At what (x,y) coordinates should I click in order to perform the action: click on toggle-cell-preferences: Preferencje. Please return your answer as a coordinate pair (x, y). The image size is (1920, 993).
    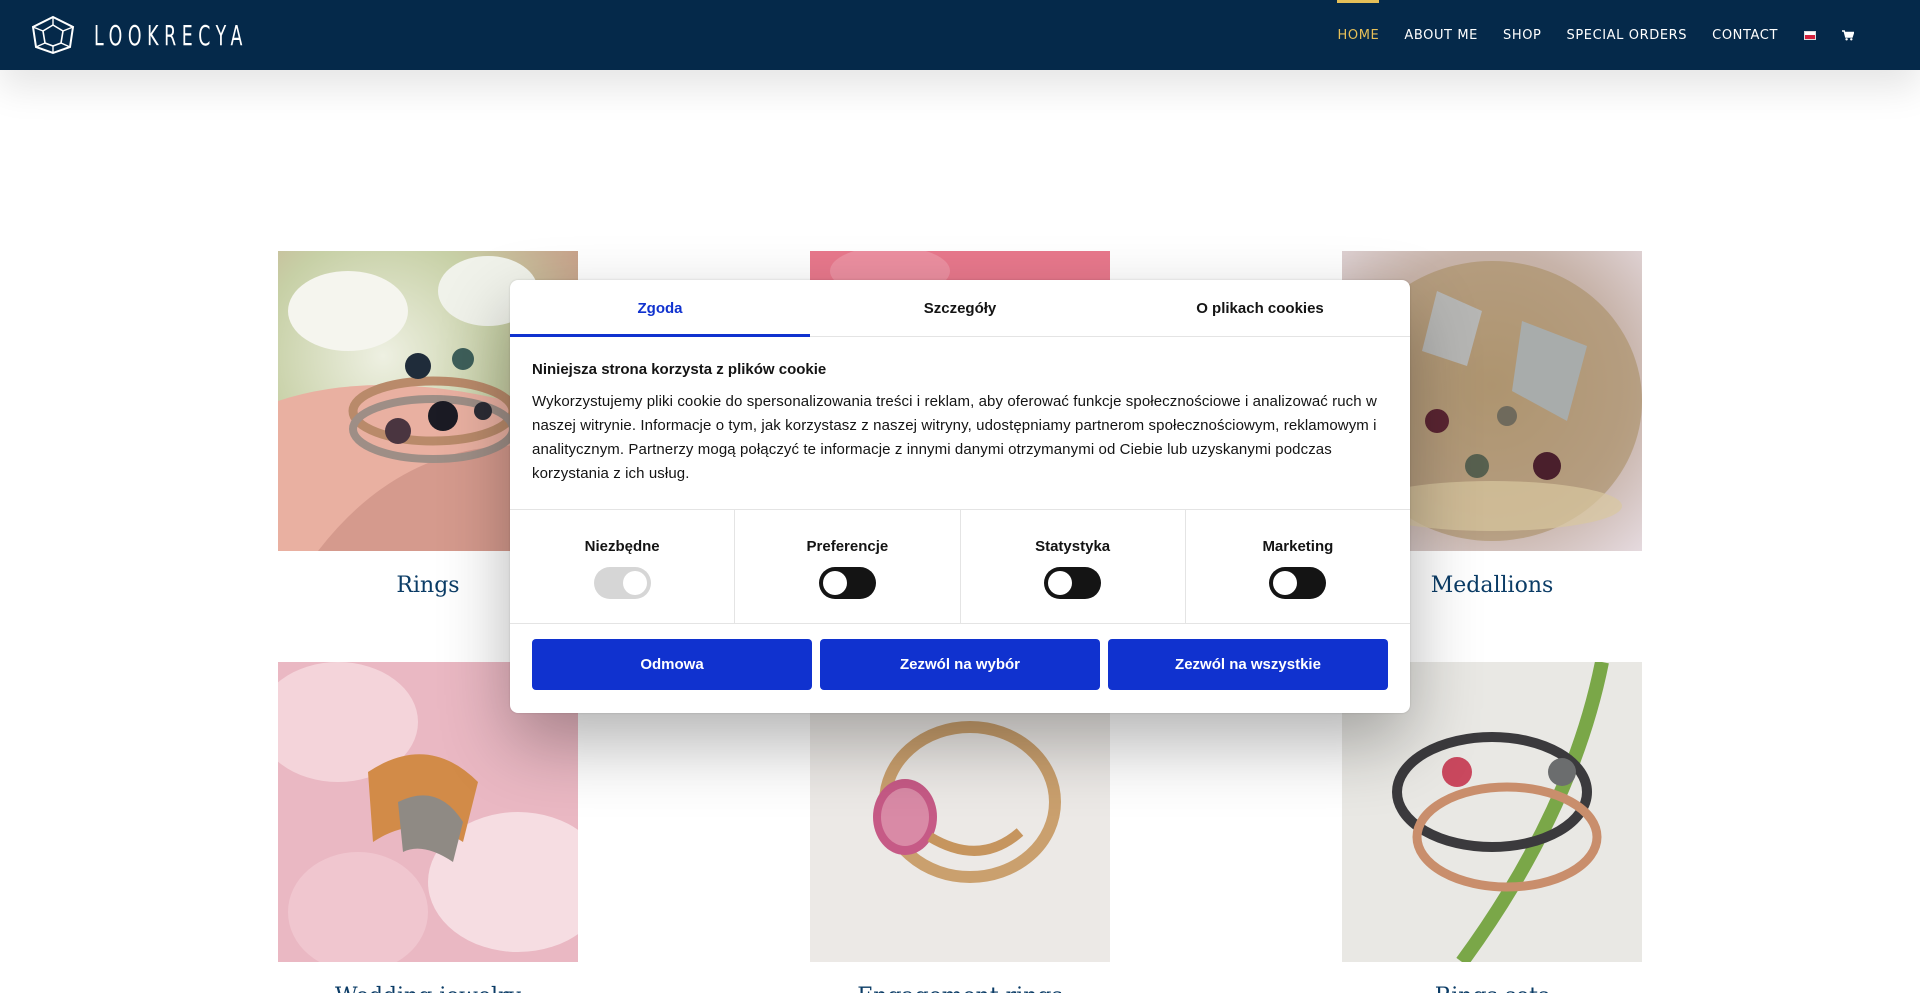
    Looking at the image, I should click on (848, 566).